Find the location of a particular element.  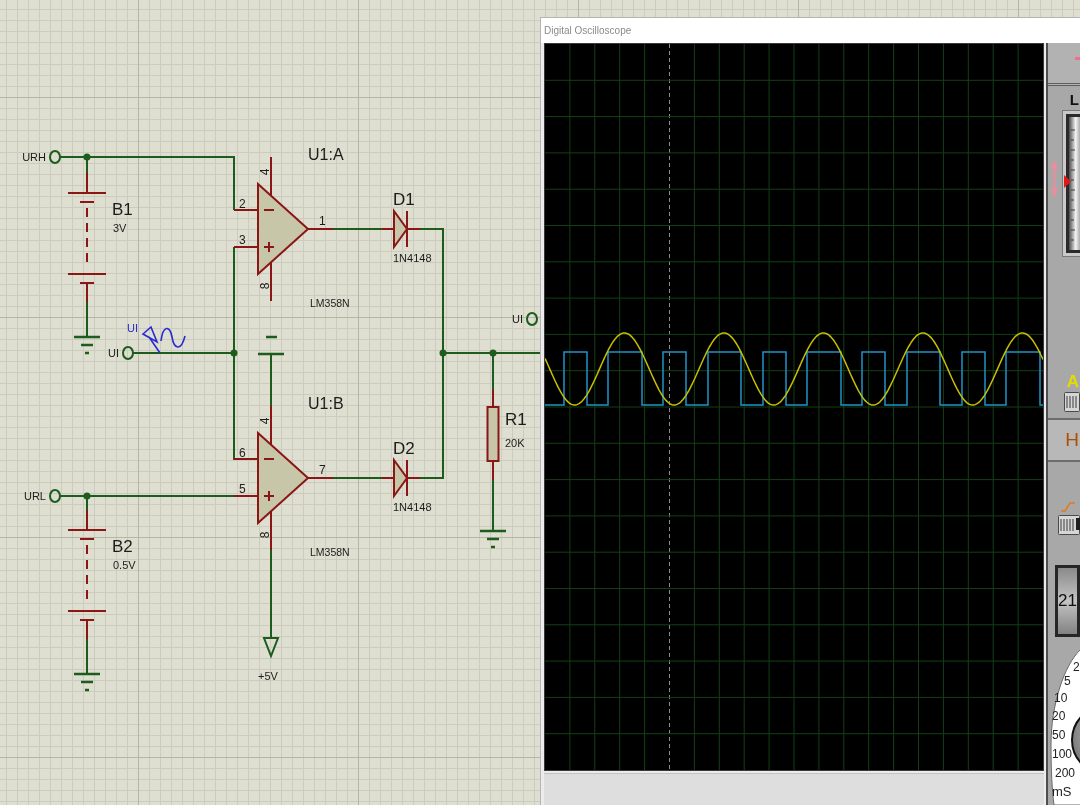

pin-number: 6 is located at coordinates (242, 453).